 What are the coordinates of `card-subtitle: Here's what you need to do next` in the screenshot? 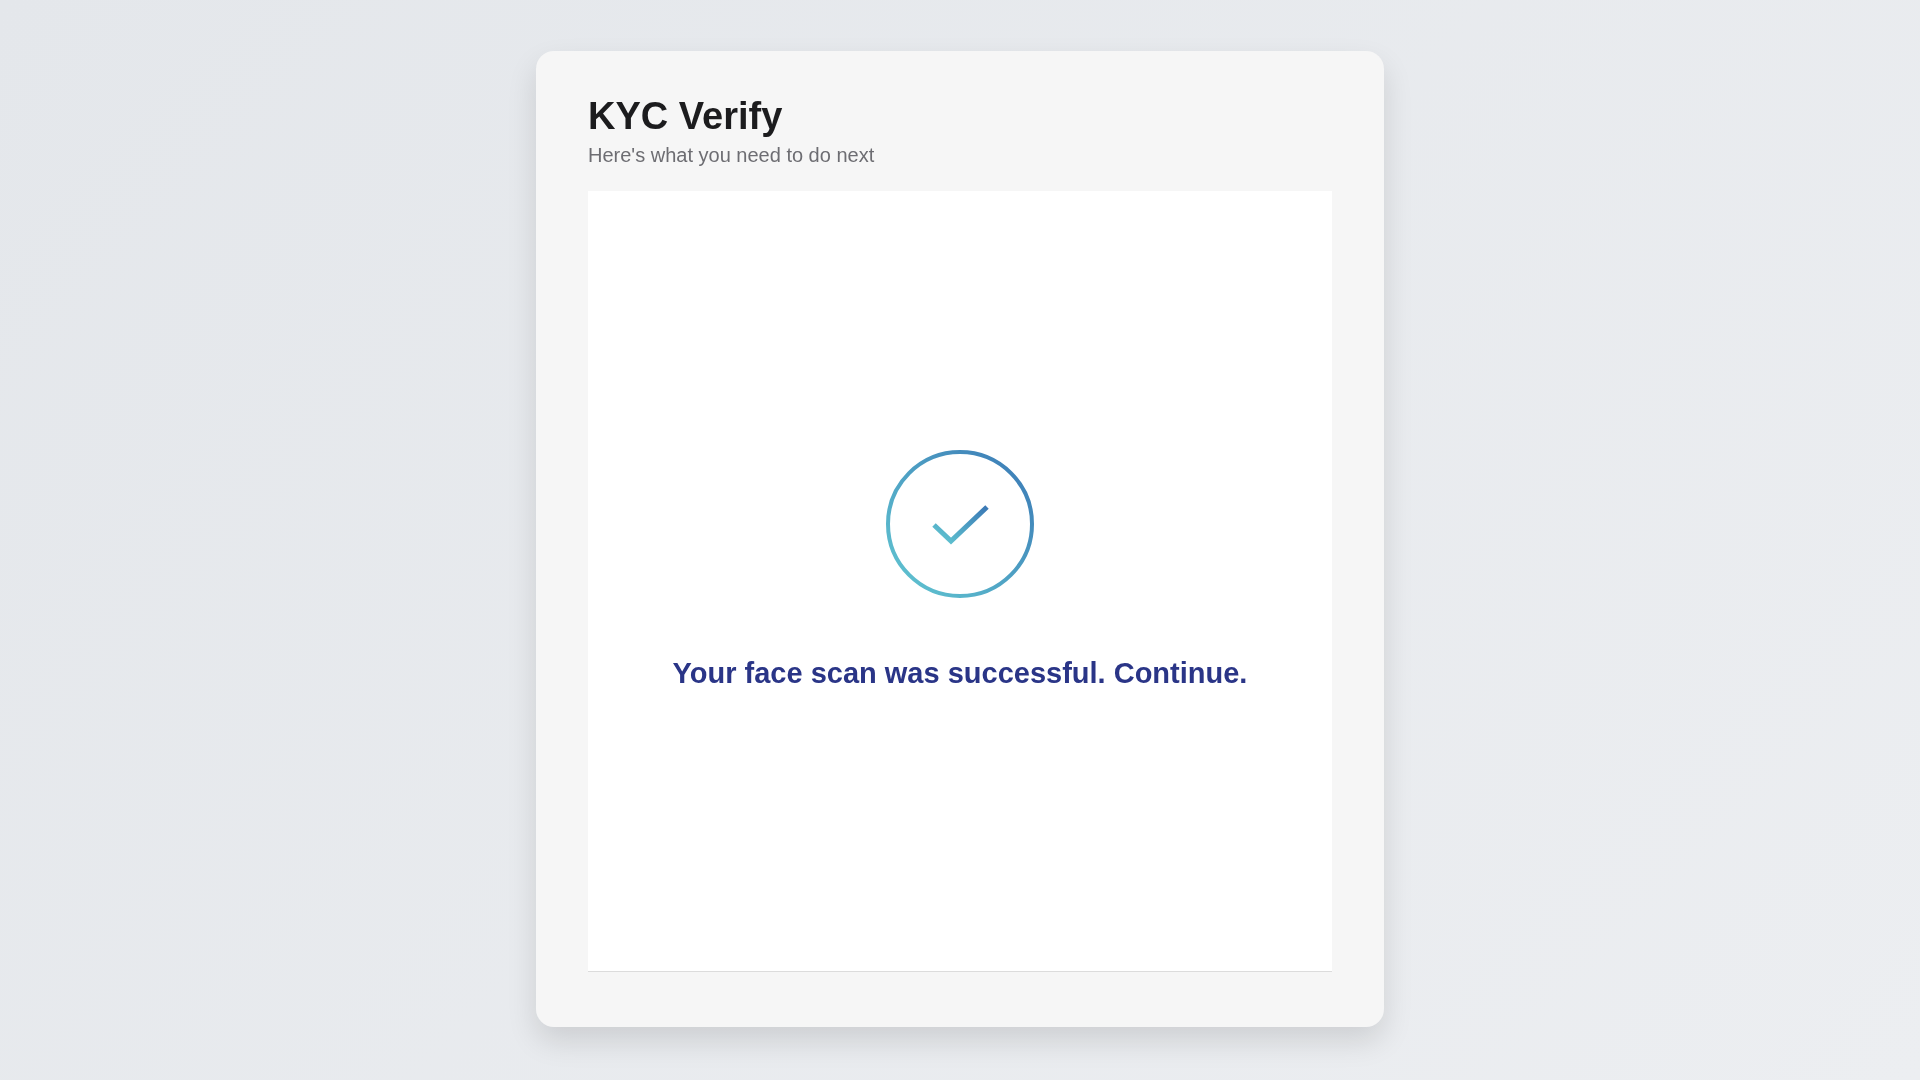 It's located at (732, 155).